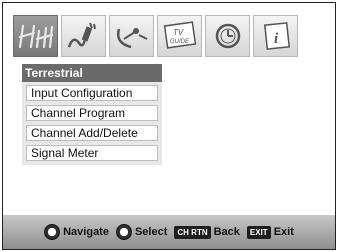 The height and width of the screenshot is (252, 338). Describe the element at coordinates (178, 32) in the screenshot. I see `tv-guide-text-top: TV` at that location.